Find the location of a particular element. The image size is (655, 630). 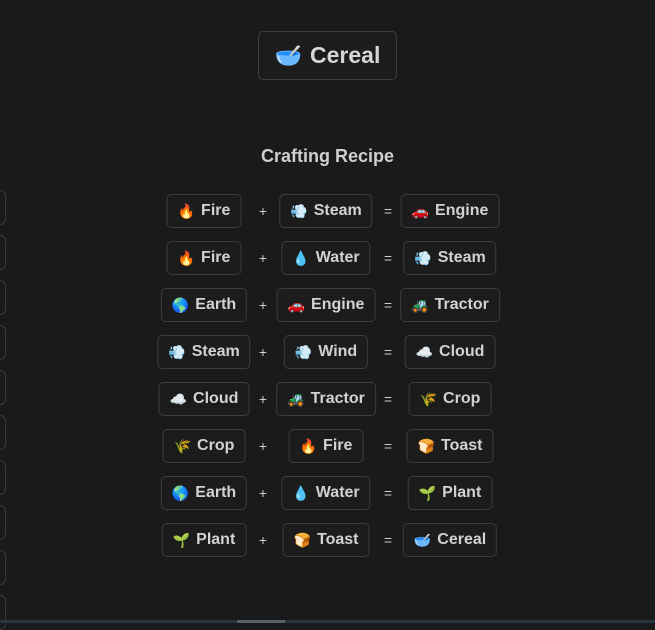

recipe-result: 💨 Steam is located at coordinates (450, 258).